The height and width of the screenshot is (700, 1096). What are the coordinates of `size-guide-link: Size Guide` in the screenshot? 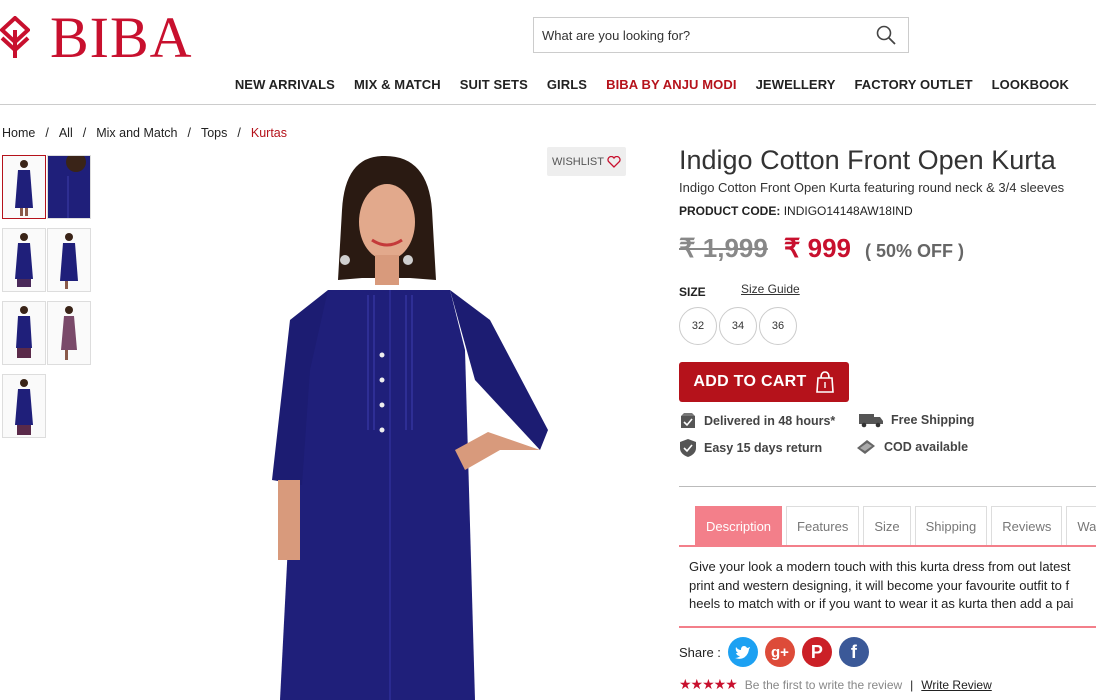 It's located at (770, 289).